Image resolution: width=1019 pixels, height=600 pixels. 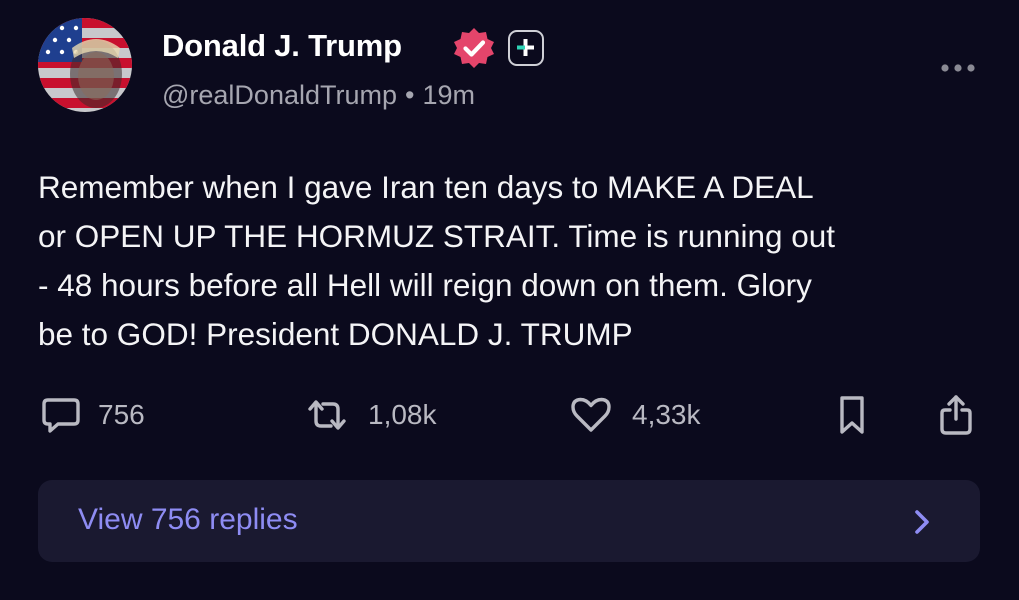 I want to click on author-meta: @realDonaldTrump • 19m, so click(x=318, y=95).